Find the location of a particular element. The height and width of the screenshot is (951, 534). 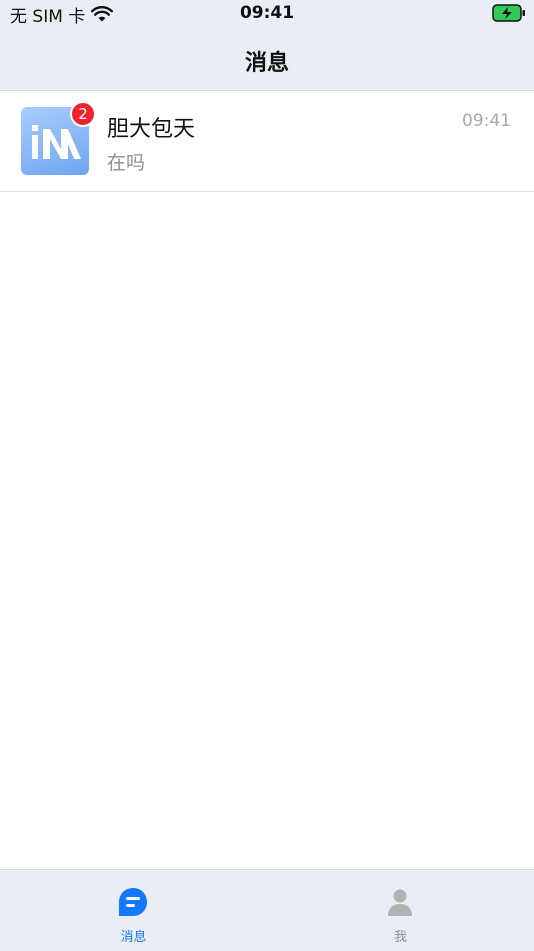

status-bar: 无 SIM 卡 09:41 is located at coordinates (267, 14).